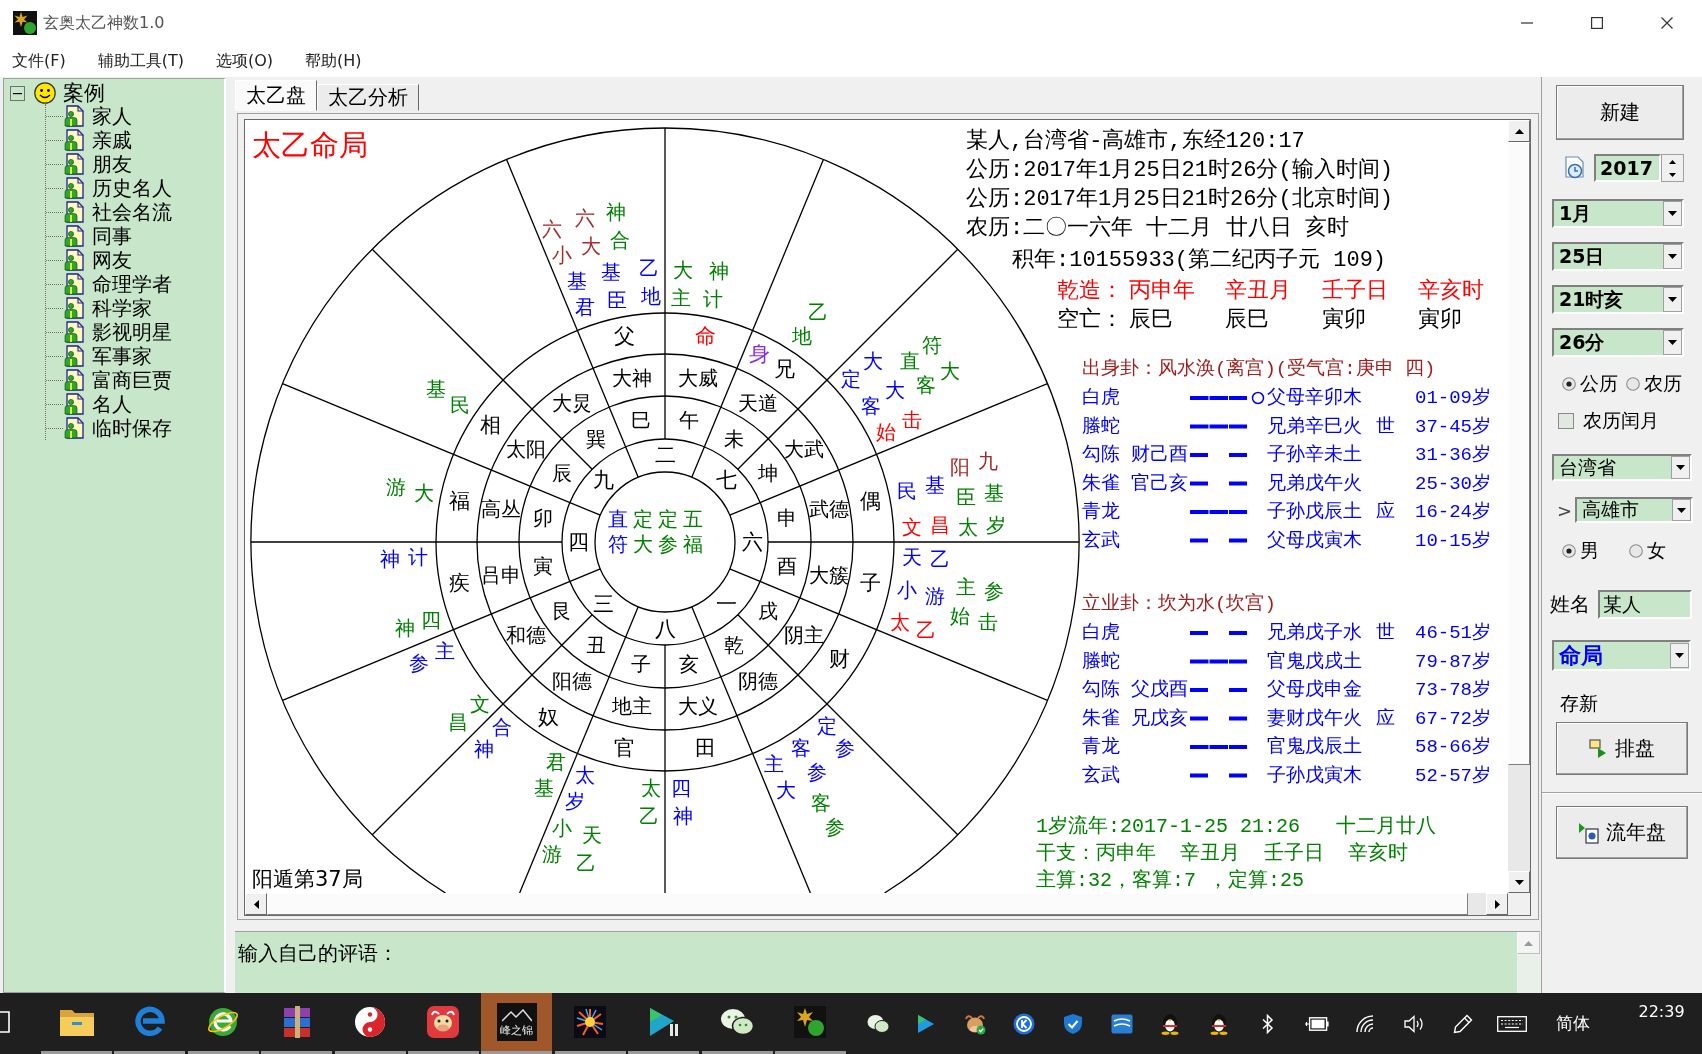  I want to click on gender-radio: 男, so click(1580, 551).